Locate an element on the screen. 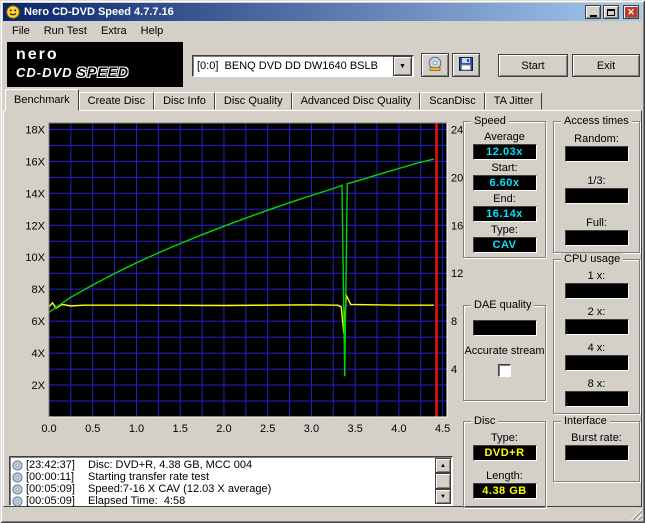  eject-disc-button is located at coordinates (435, 65).